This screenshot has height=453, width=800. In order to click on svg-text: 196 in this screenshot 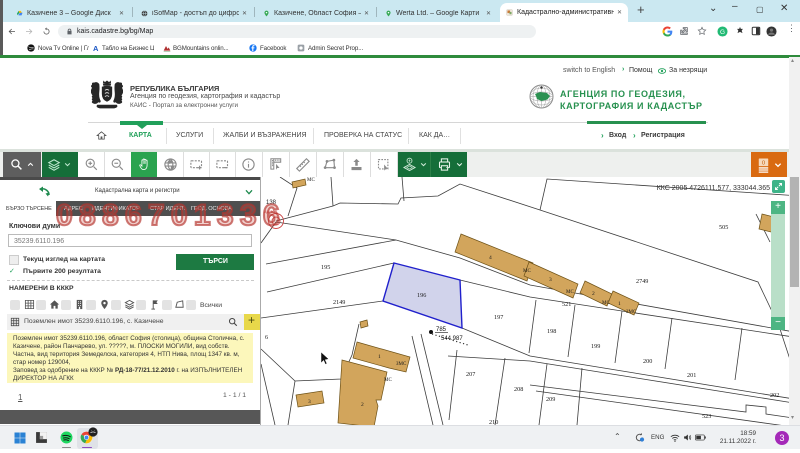, I will do `click(421, 295)`.